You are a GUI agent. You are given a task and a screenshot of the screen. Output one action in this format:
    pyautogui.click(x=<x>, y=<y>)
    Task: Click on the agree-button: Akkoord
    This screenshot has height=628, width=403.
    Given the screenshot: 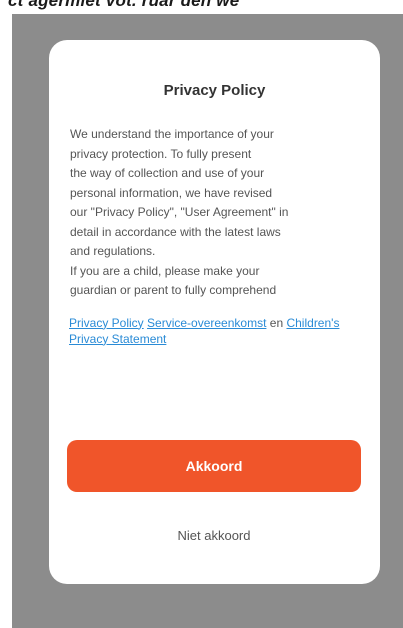 What is the action you would take?
    pyautogui.click(x=214, y=466)
    